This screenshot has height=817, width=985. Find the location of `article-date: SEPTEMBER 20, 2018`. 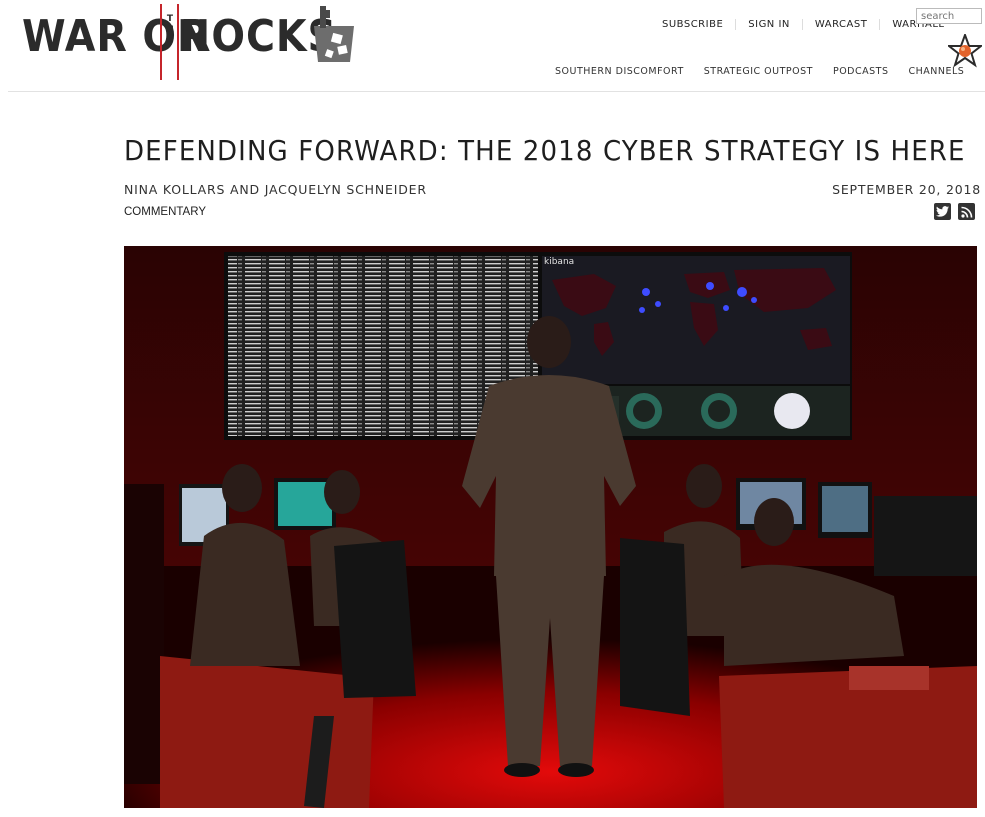

article-date: SEPTEMBER 20, 2018 is located at coordinates (906, 189).